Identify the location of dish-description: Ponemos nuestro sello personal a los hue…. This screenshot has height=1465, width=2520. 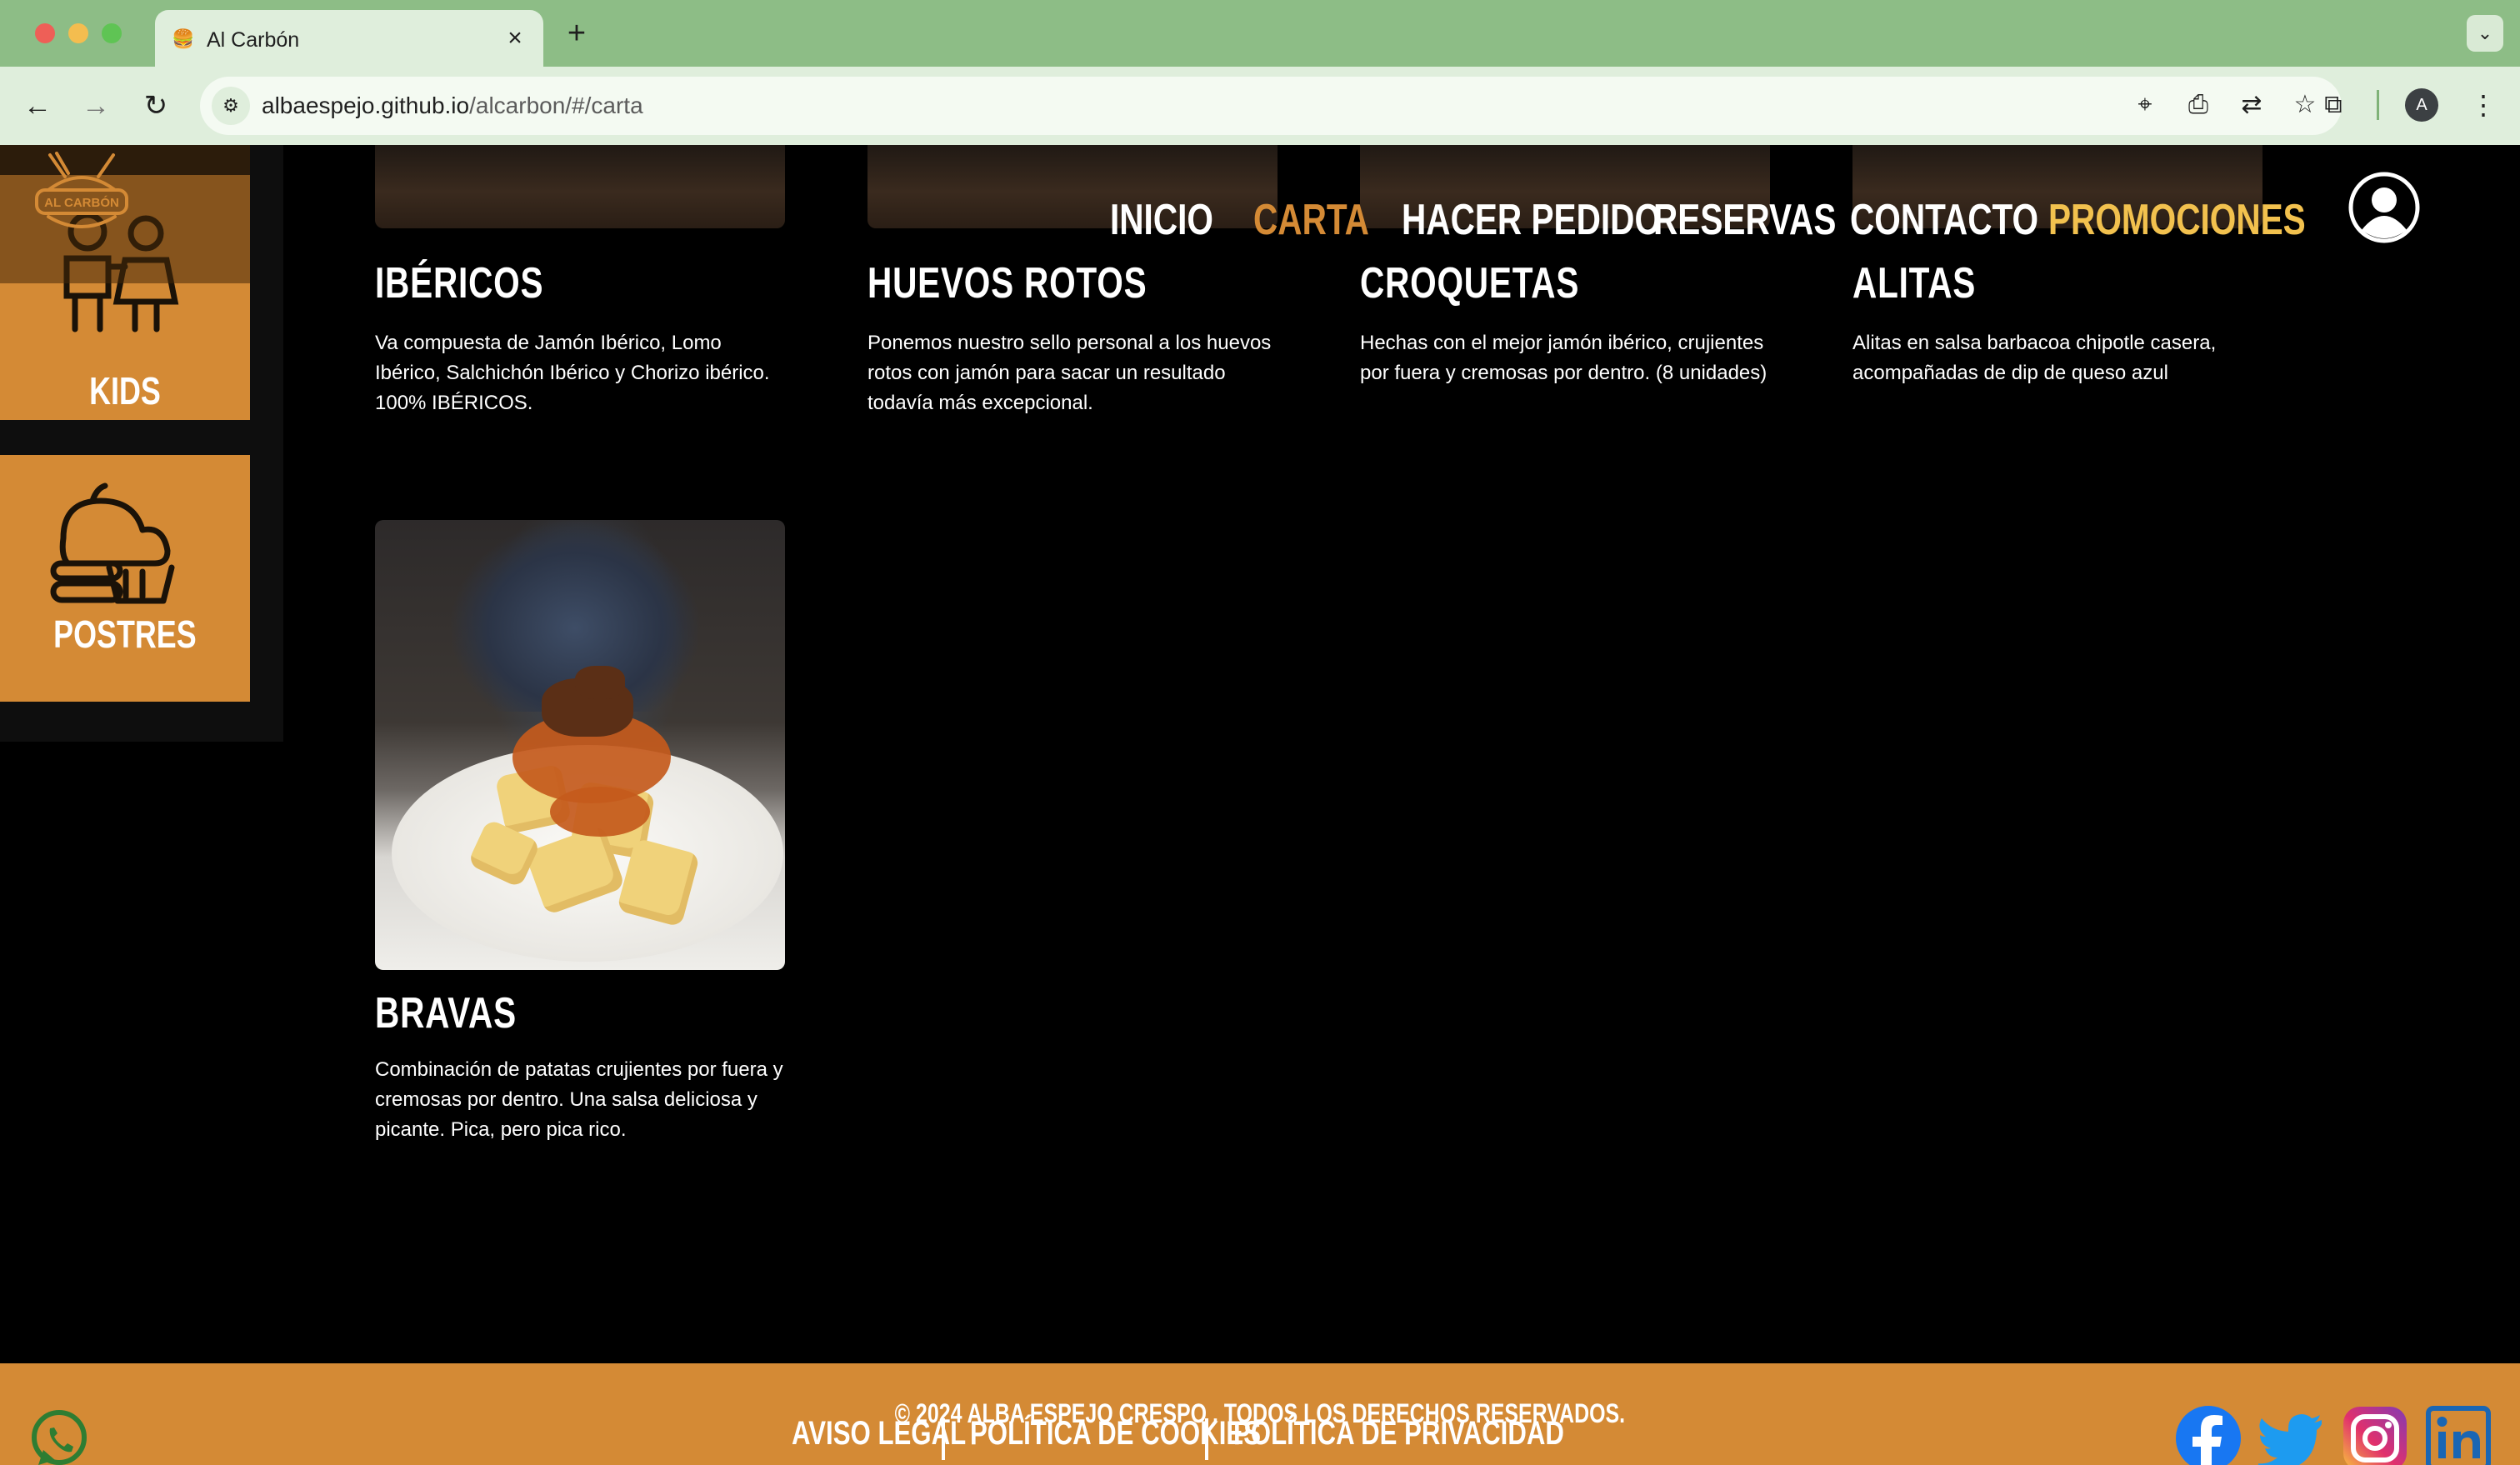
(1070, 373).